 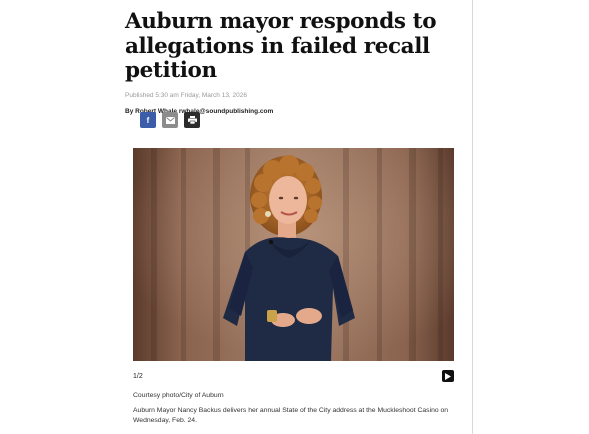 I want to click on slideshow-play-button, so click(x=448, y=376).